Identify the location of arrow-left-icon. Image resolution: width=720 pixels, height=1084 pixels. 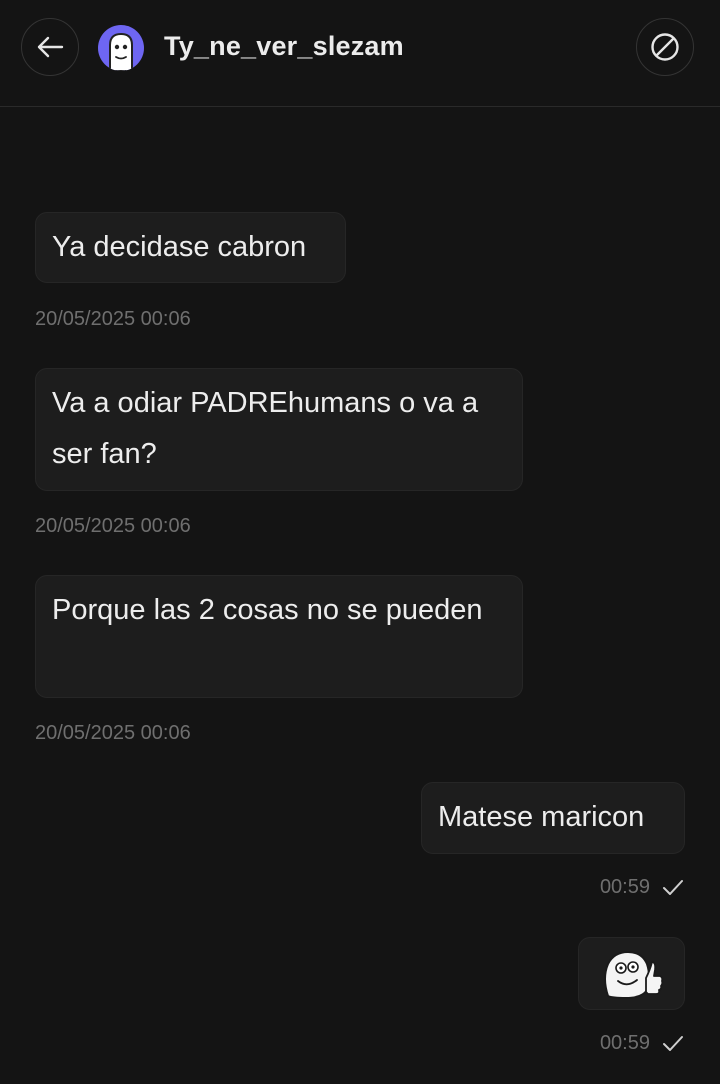
(50, 47).